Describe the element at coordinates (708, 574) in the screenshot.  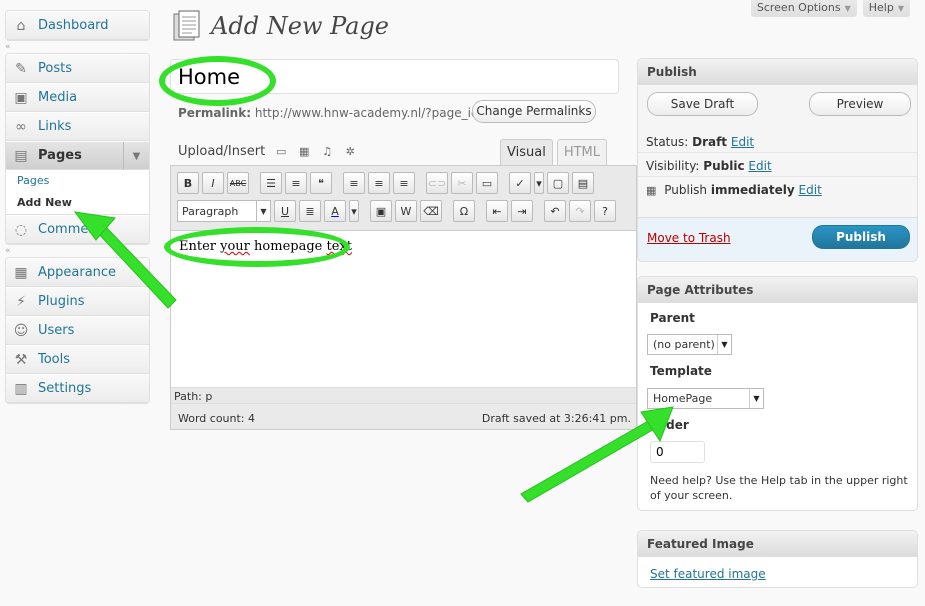
I see `set-featured-image-link: Set featured image` at that location.